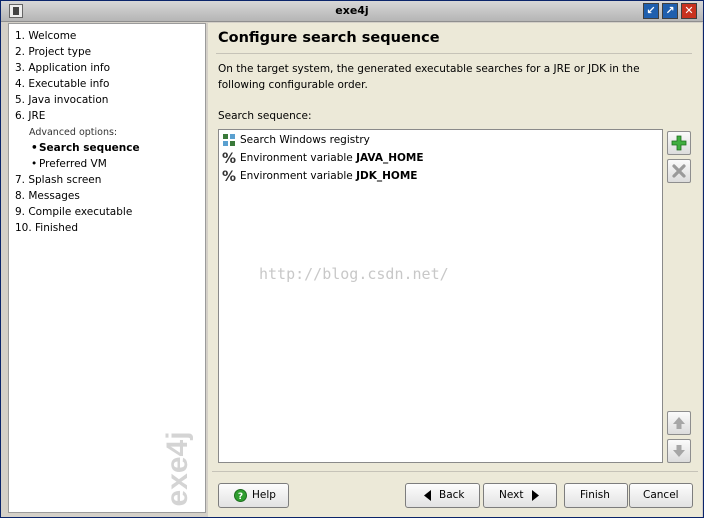 The height and width of the screenshot is (518, 704). What do you see at coordinates (265, 116) in the screenshot?
I see `search-sequence-label: Search sequence:` at bounding box center [265, 116].